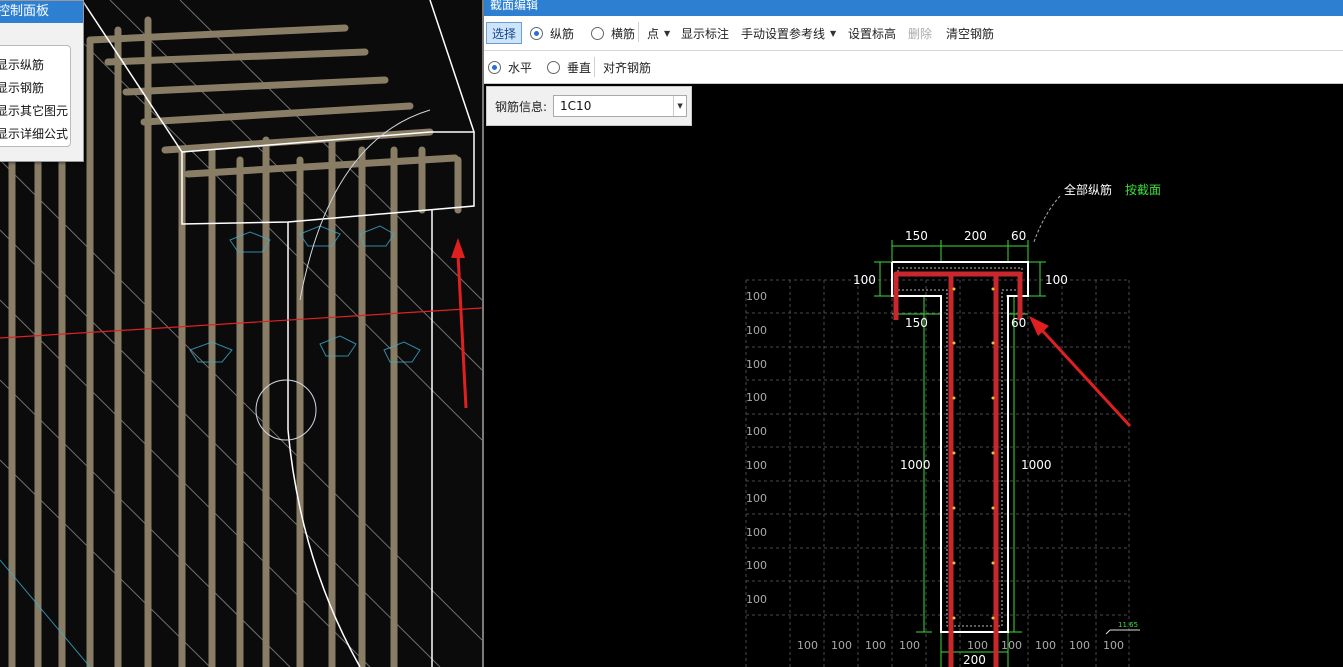  I want to click on rebar-info-value: 1C10, so click(576, 106).